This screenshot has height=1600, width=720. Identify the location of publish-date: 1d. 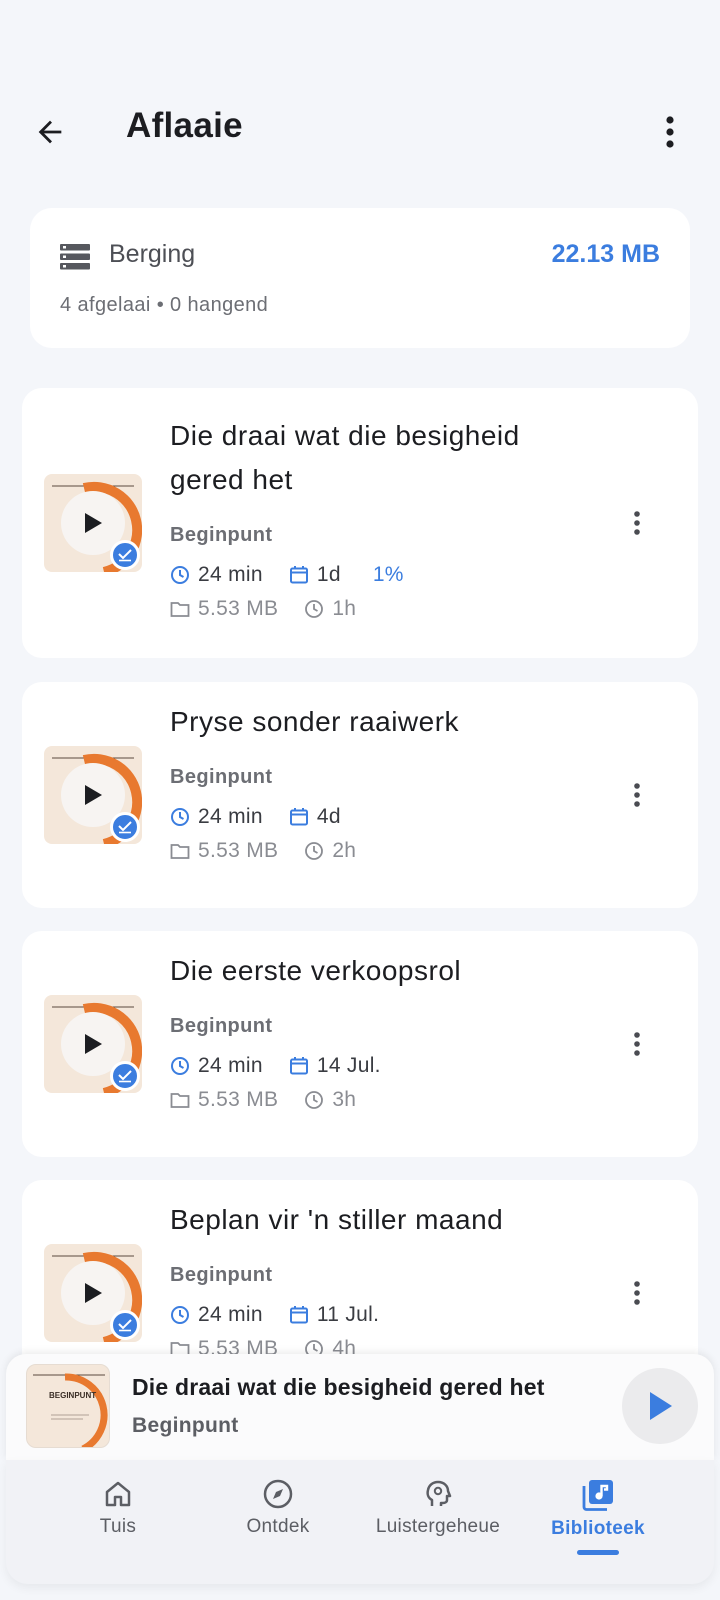
(315, 575).